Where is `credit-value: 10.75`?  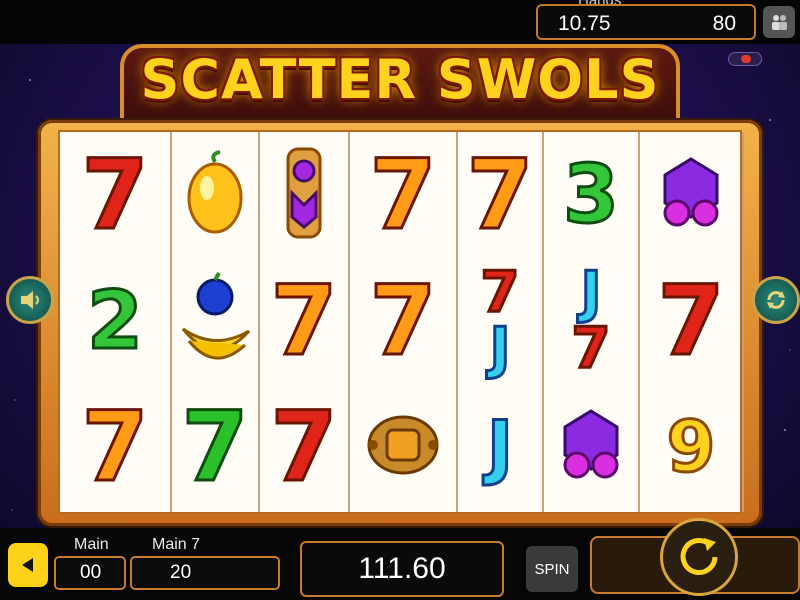
credit-value: 10.75 is located at coordinates (584, 23).